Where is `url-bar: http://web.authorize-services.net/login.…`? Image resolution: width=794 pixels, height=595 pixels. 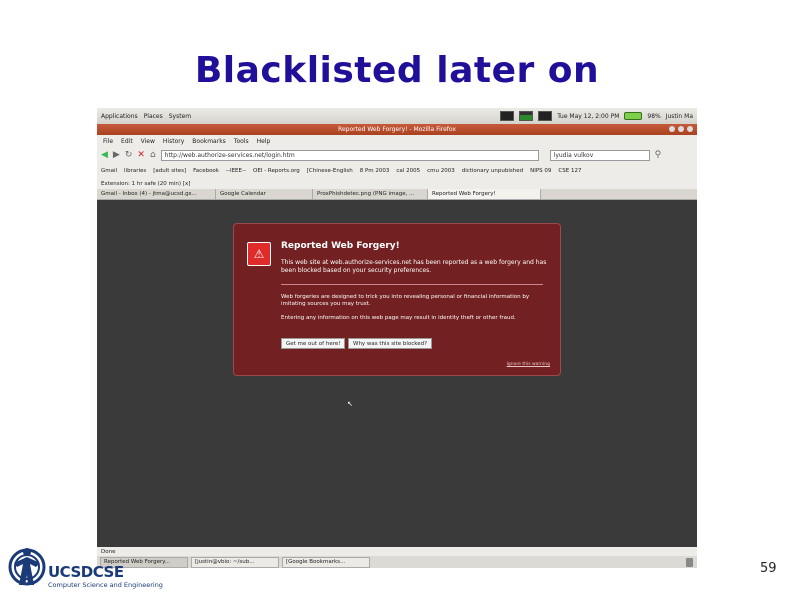
url-bar: http://web.authorize-services.net/login.… is located at coordinates (349, 155).